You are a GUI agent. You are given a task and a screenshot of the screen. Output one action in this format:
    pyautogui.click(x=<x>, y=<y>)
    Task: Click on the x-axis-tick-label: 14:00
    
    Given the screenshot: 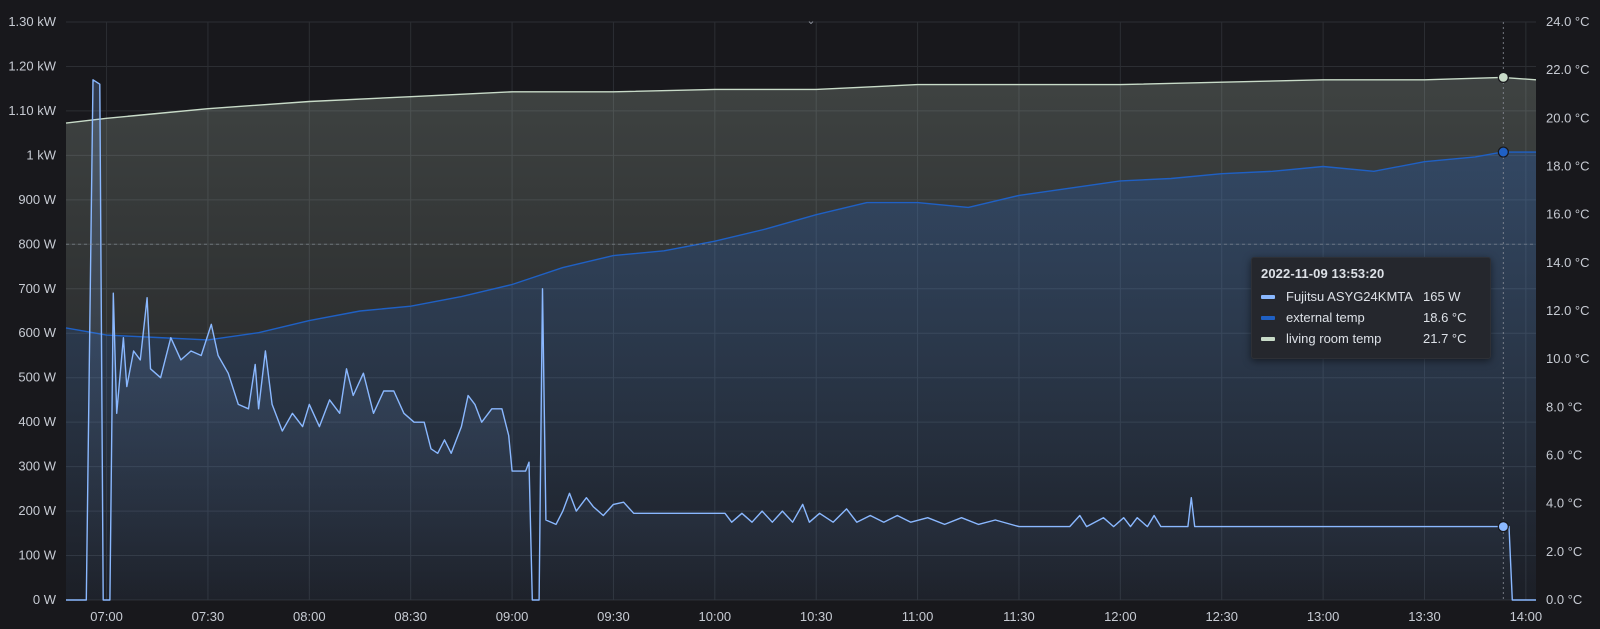 What is the action you would take?
    pyautogui.click(x=1526, y=616)
    